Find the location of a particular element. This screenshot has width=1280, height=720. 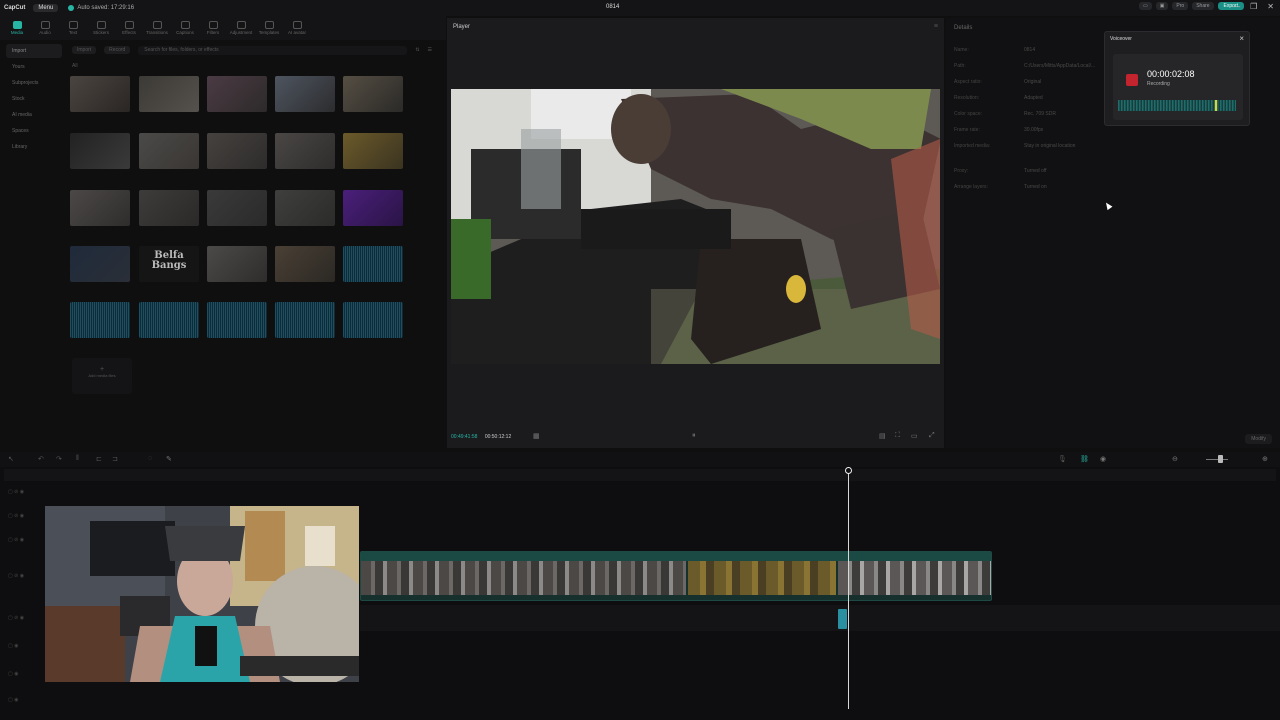

fullscreen-icon: ⤢ is located at coordinates (932, 436).